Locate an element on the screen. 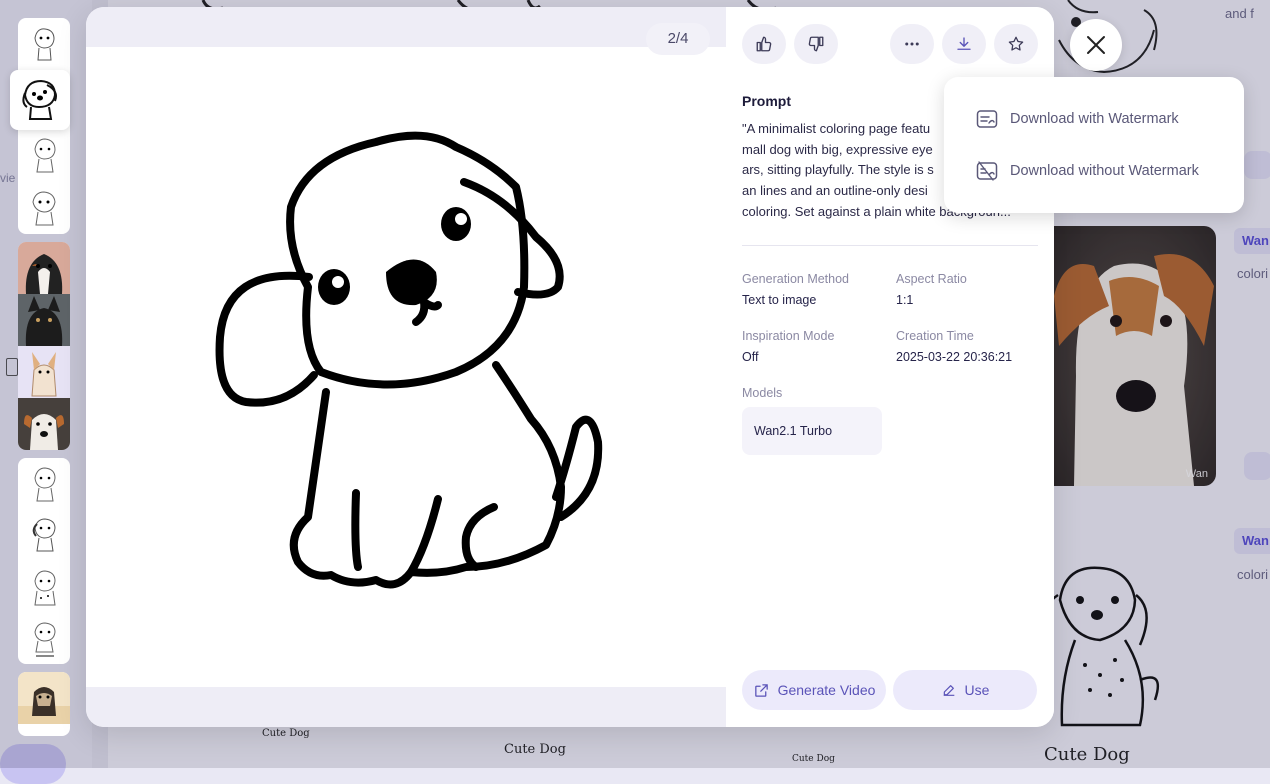 This screenshot has width=1270, height=784. download-with-watermark-item: Download with Watermark is located at coordinates (1077, 119).